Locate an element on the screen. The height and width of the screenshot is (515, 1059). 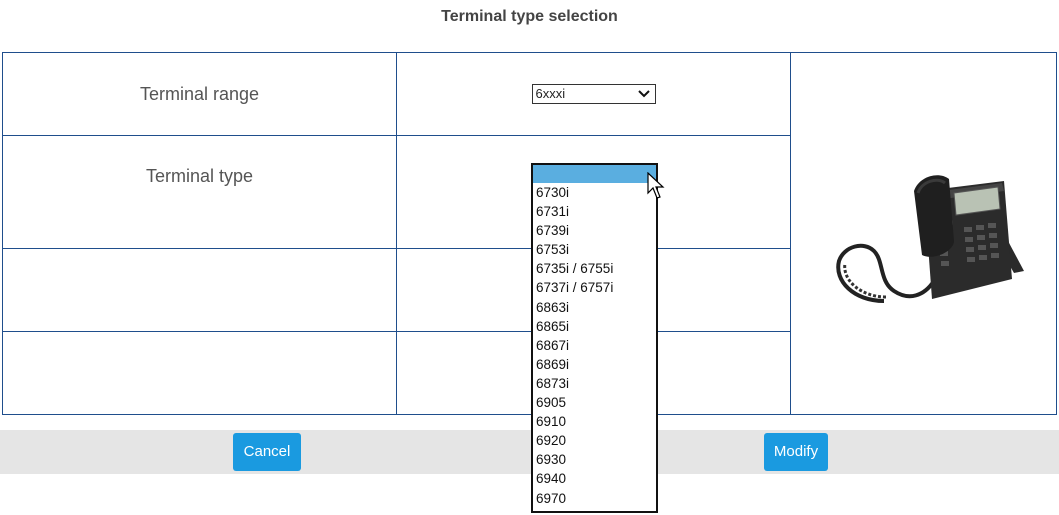
dropdown-option: 6930 is located at coordinates (594, 459).